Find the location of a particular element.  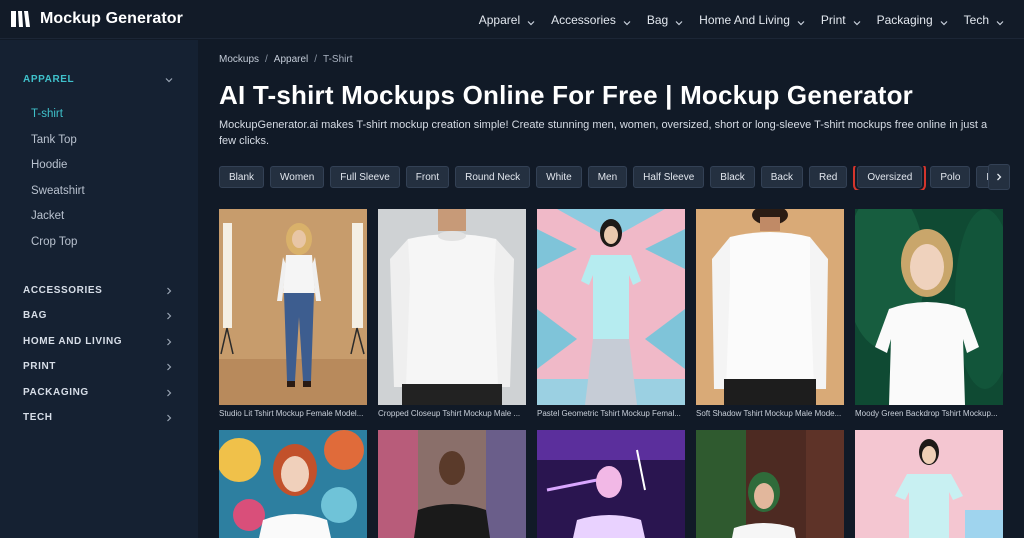

breadcrumb: Mockups / Apparel / T-Shirt is located at coordinates (286, 59).